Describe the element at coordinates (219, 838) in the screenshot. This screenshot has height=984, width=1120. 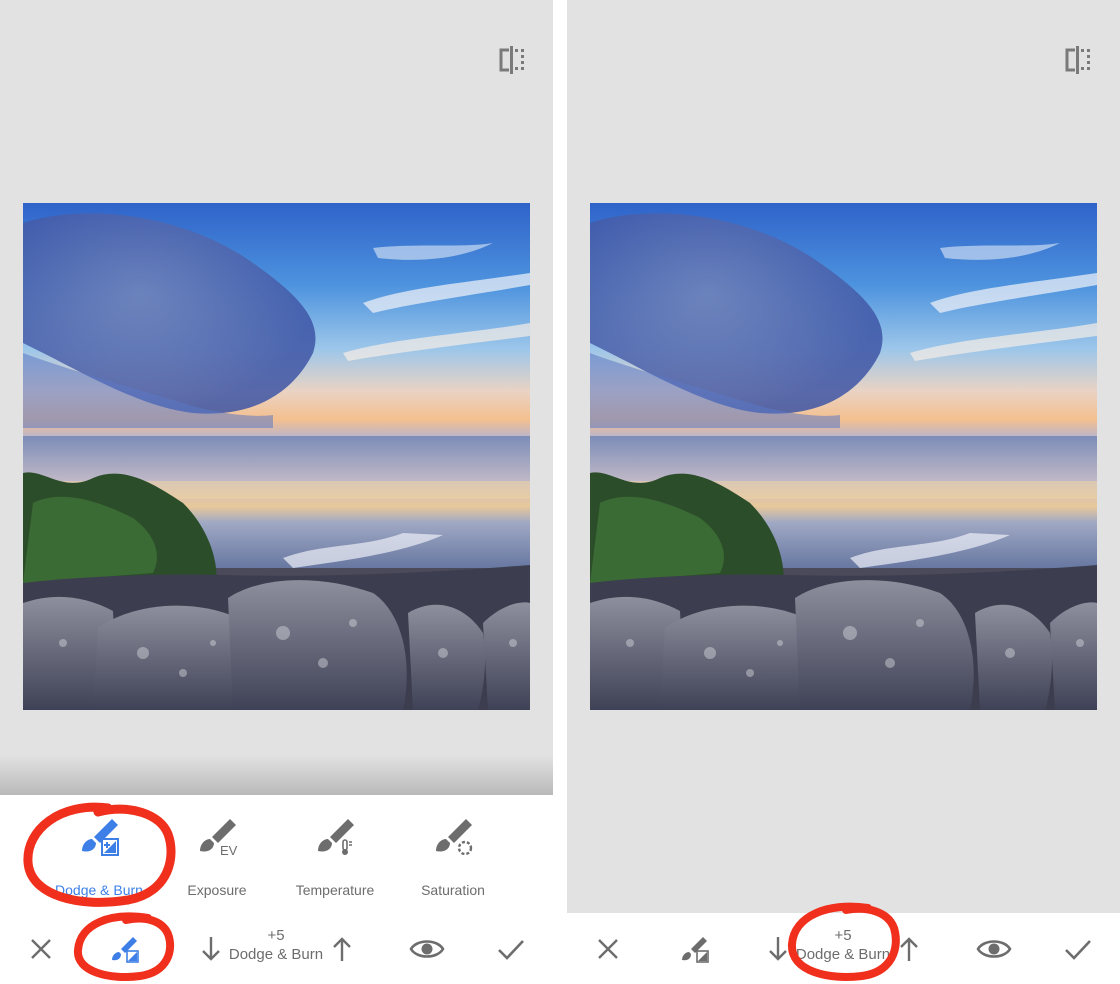
I see `brush-exposure-icon: EV` at that location.